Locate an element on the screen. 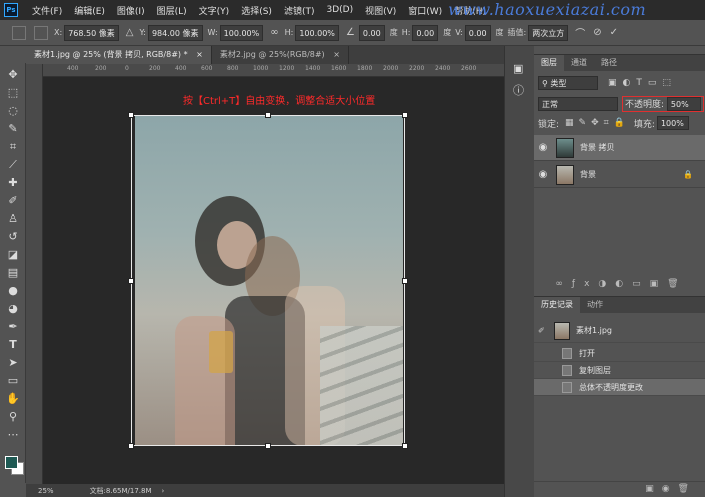  menu-image: 图像(I) is located at coordinates (131, 10).